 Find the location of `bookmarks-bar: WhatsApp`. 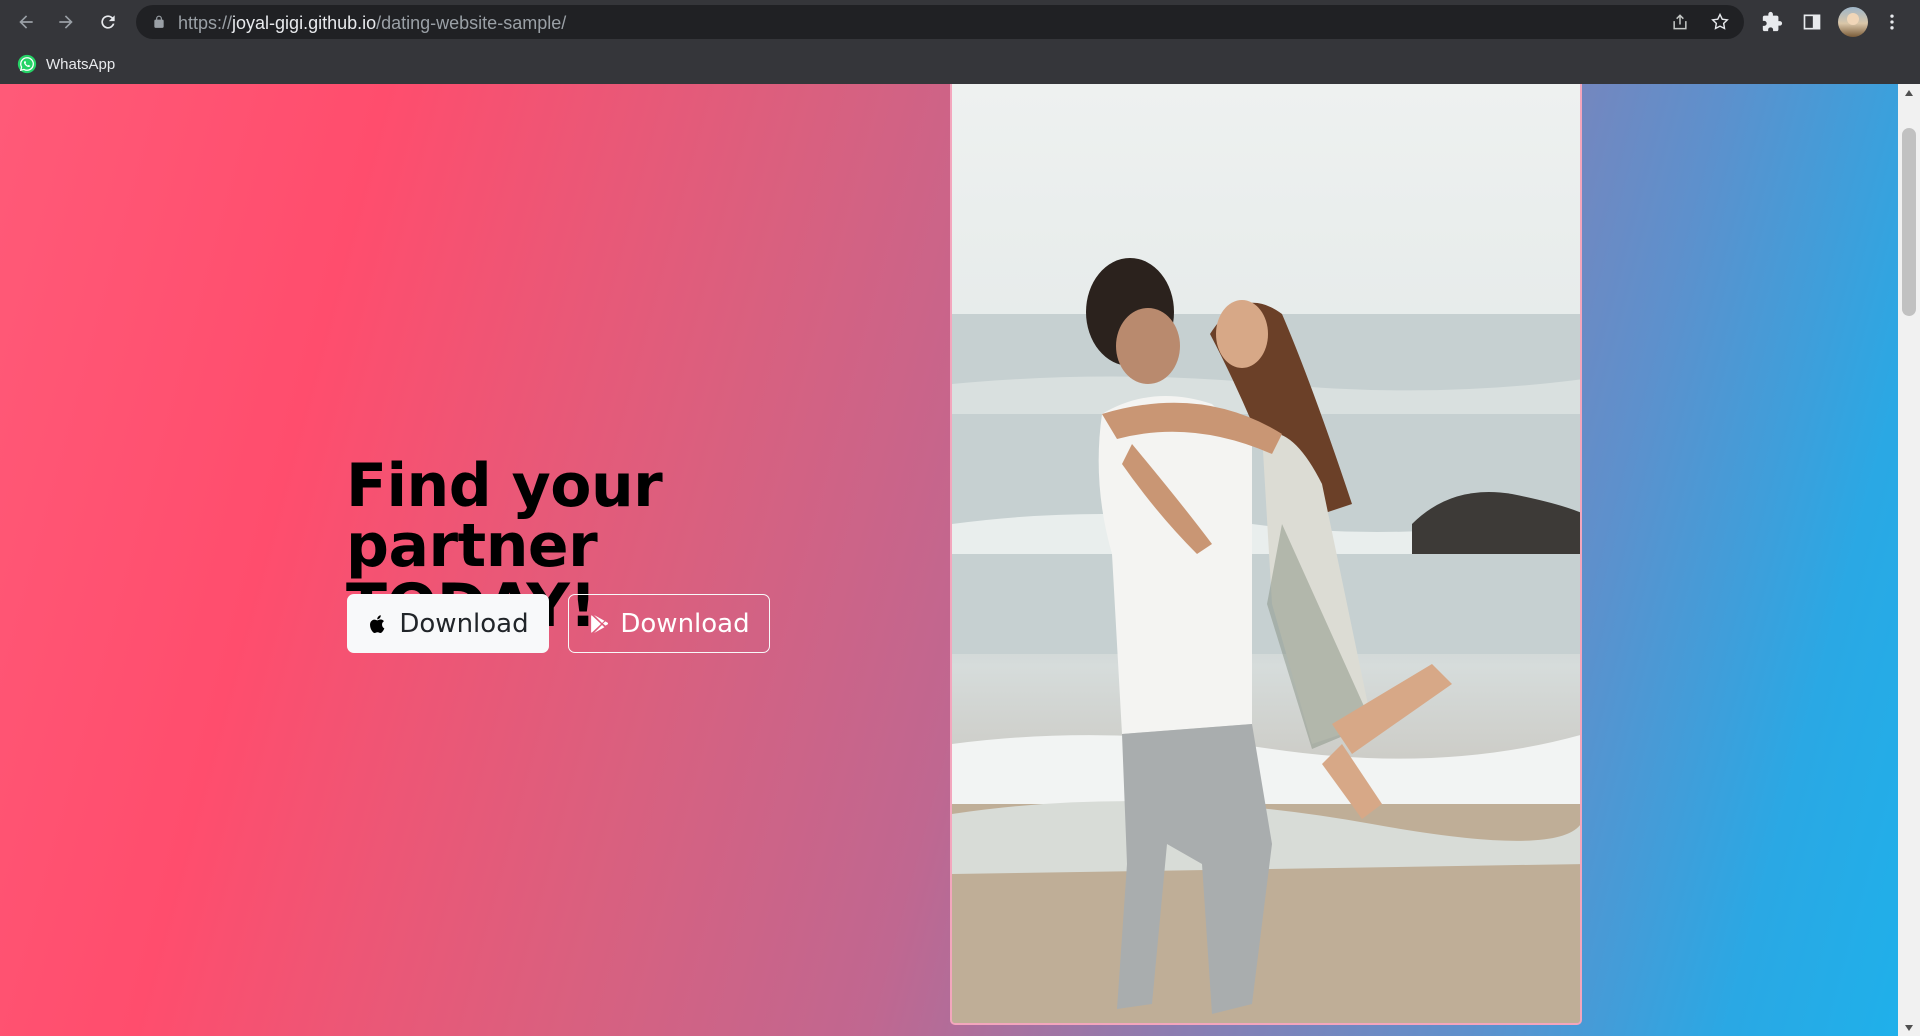

bookmarks-bar: WhatsApp is located at coordinates (960, 64).